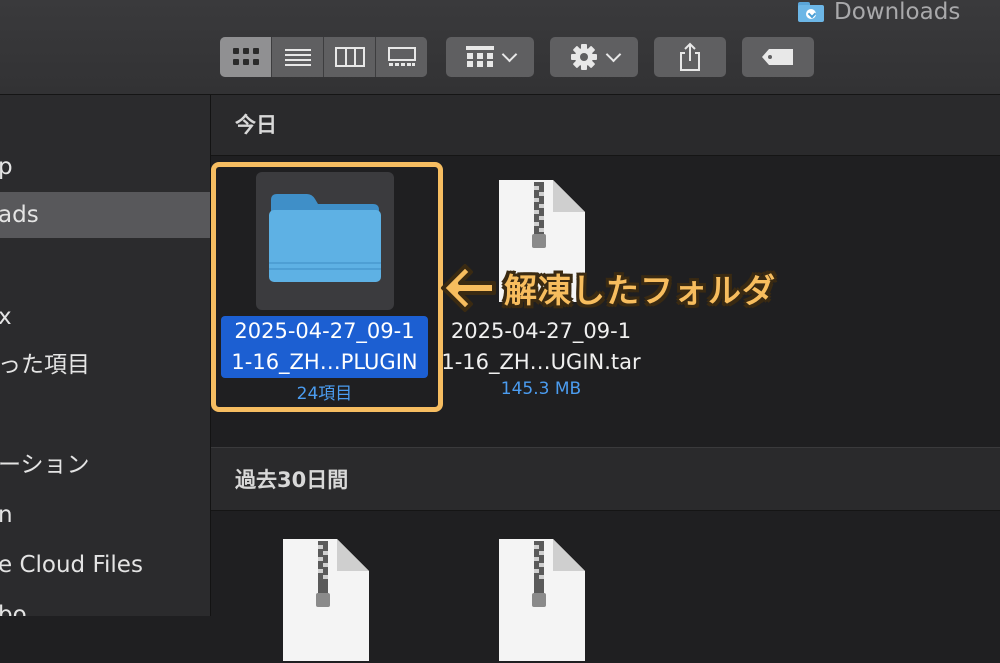 This screenshot has width=1000, height=663. I want to click on sidebar-item-desktop: p, so click(105, 167).